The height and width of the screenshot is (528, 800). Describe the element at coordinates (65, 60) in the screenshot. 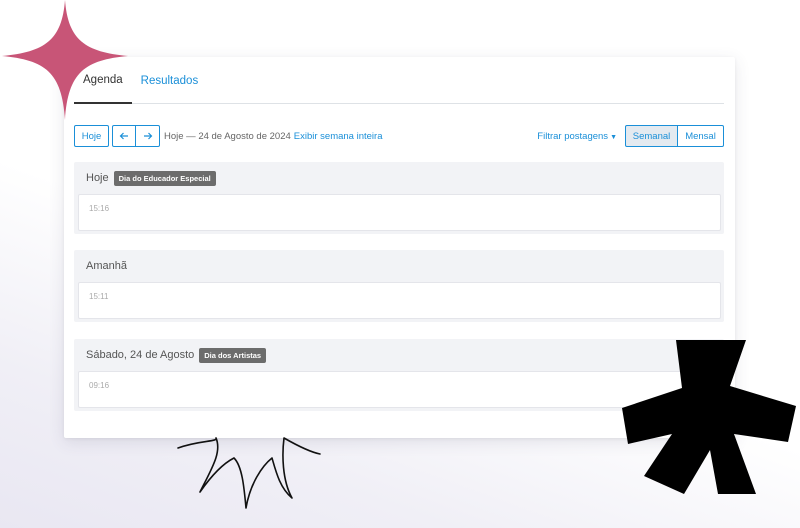

I see `sparkle-decoration` at that location.